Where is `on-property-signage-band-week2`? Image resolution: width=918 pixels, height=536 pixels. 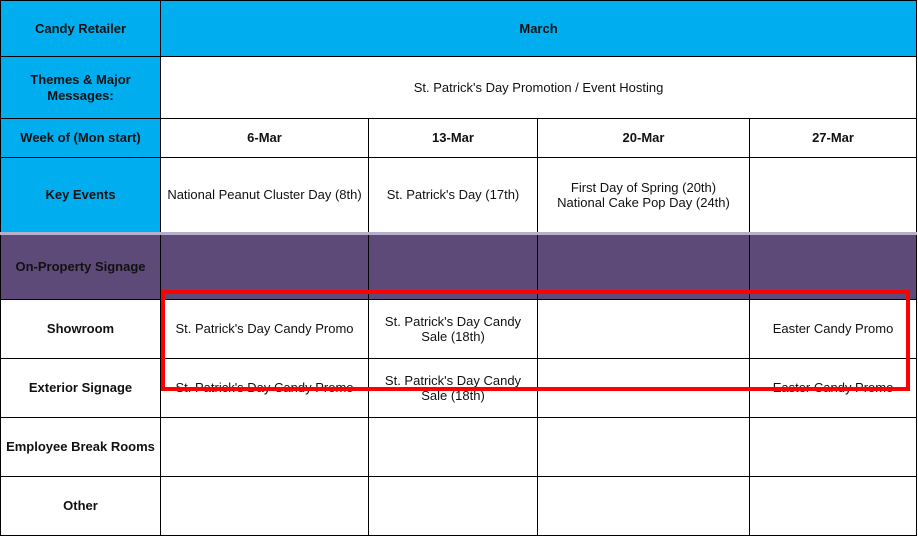 on-property-signage-band-week2 is located at coordinates (453, 266).